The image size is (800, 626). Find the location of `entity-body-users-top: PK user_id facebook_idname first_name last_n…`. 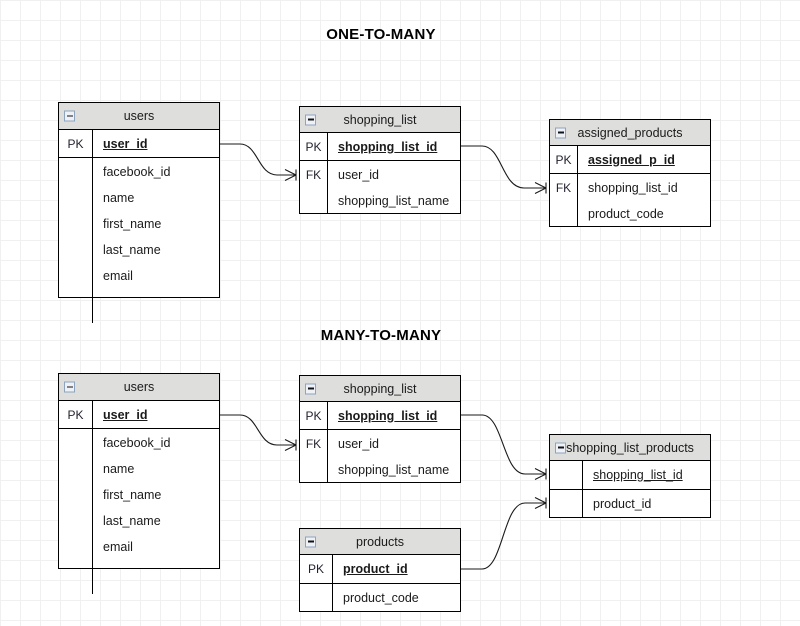

entity-body-users-top: PK user_id facebook_idname first_name last_n… is located at coordinates (139, 226).